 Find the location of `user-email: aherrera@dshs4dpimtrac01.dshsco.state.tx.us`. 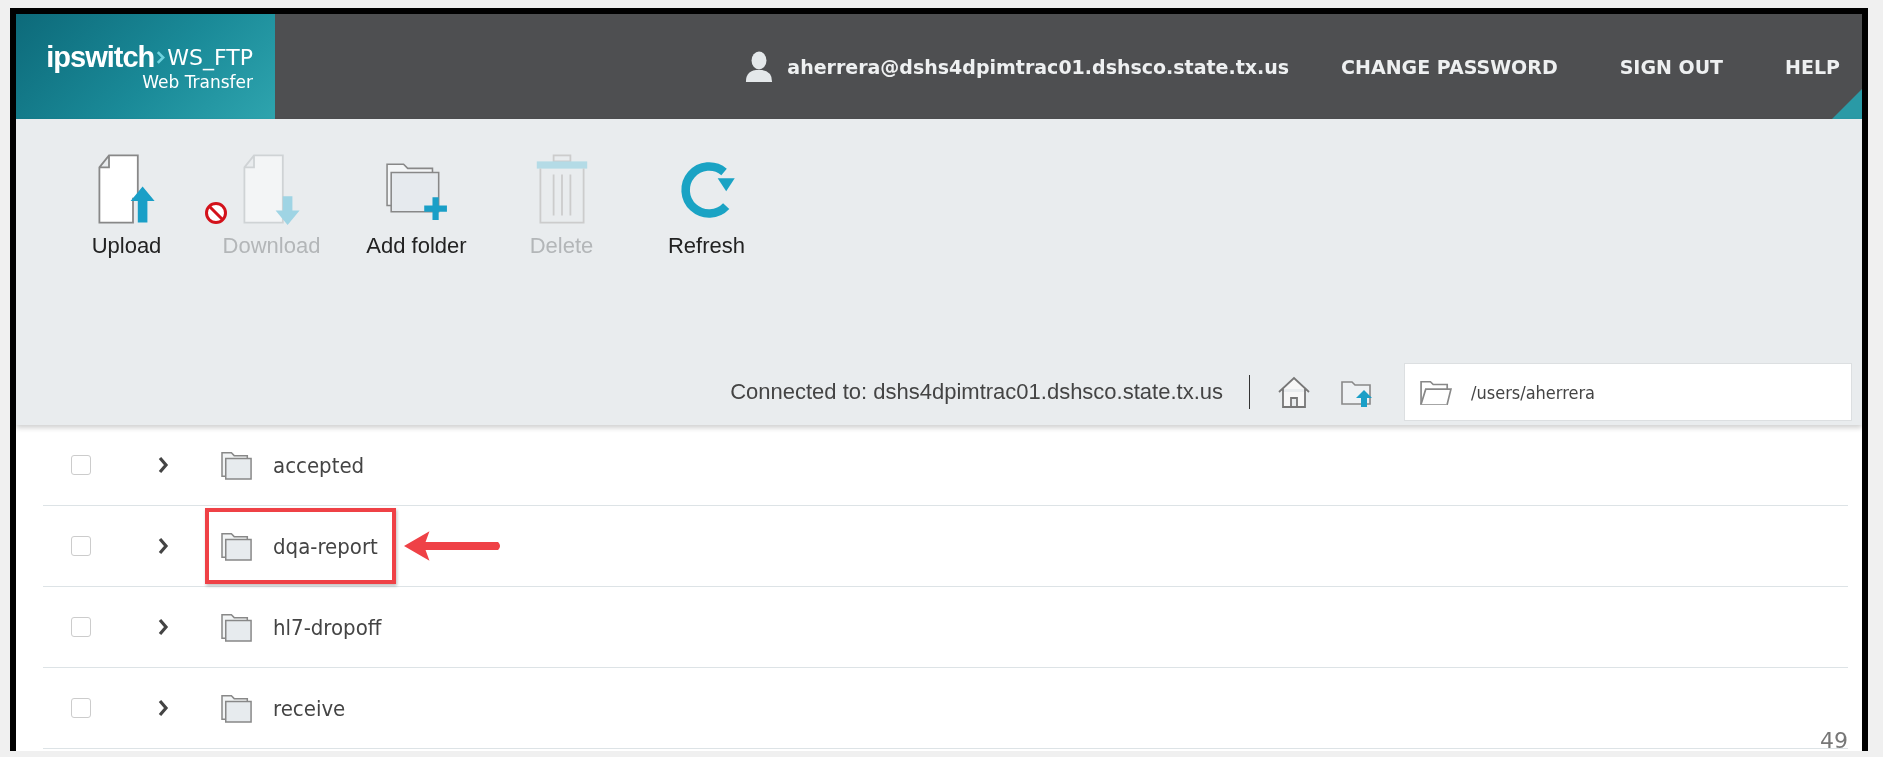

user-email: aherrera@dshs4dpimtrac01.dshsco.state.tx.us is located at coordinates (1038, 66).